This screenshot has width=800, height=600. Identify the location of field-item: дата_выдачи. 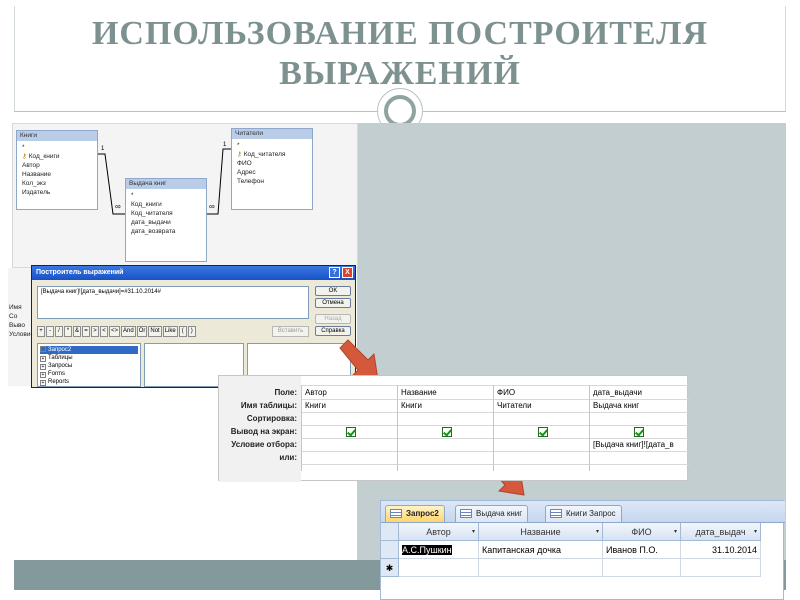
(151, 222).